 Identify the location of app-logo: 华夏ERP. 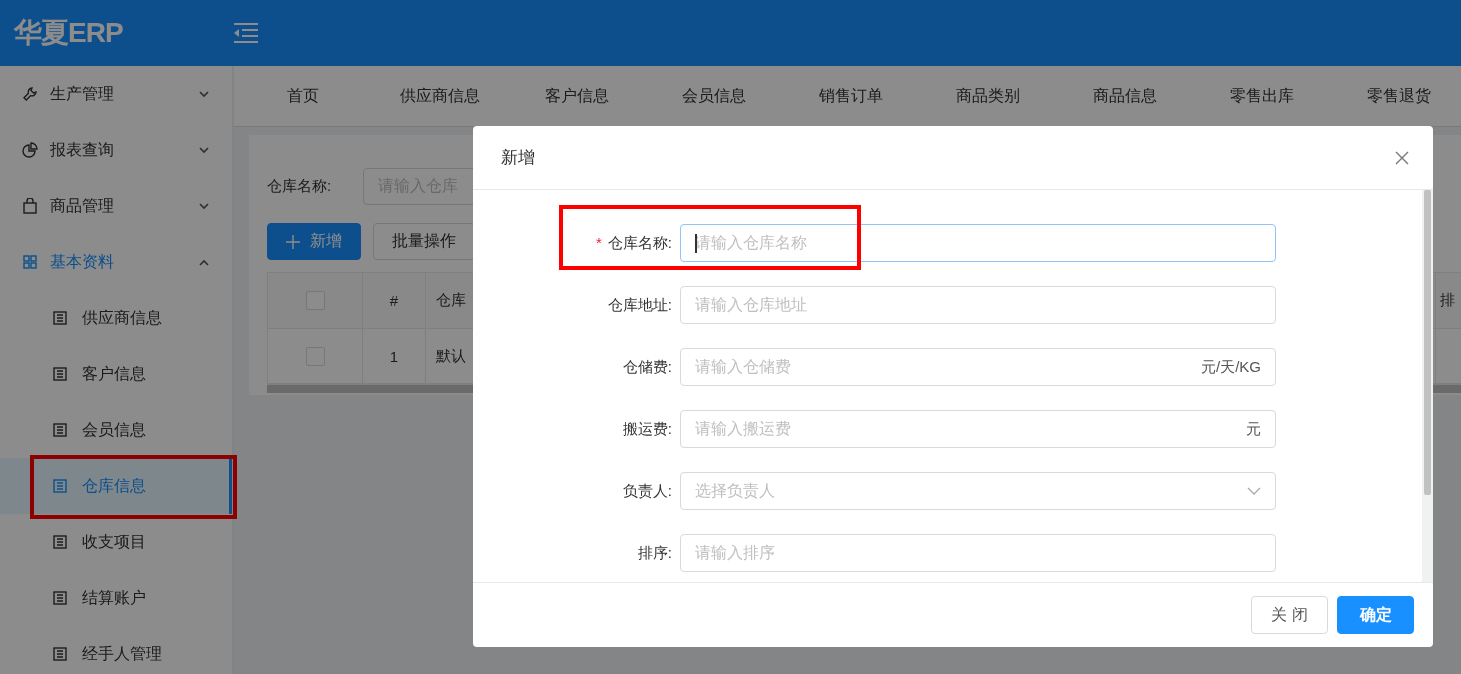
(68, 33).